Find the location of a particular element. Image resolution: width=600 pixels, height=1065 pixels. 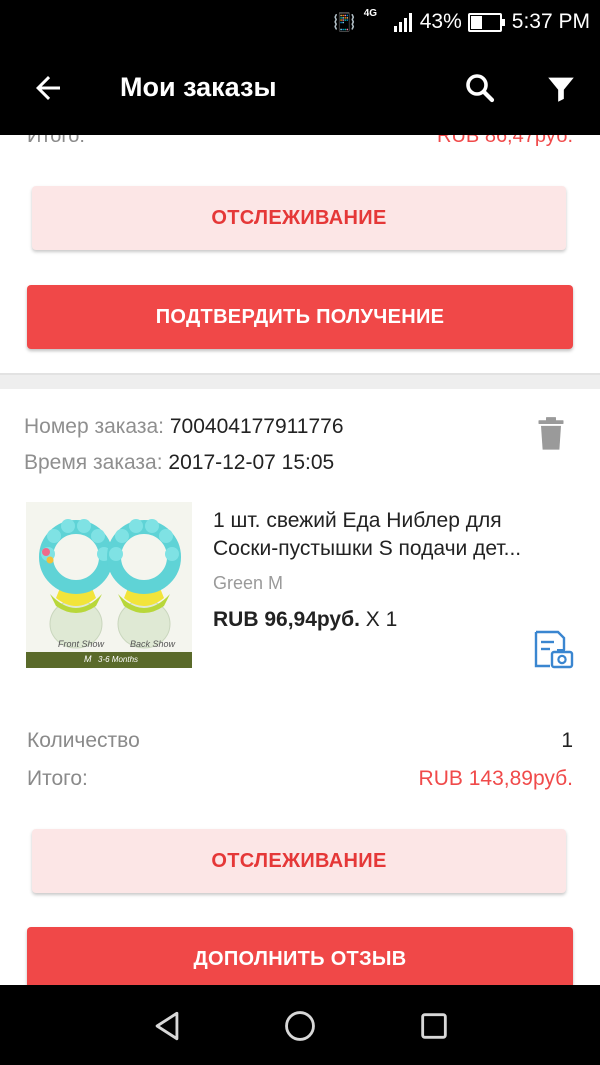

image-caption: Front Show Back Show M 3-6 Months is located at coordinates (109, 653).